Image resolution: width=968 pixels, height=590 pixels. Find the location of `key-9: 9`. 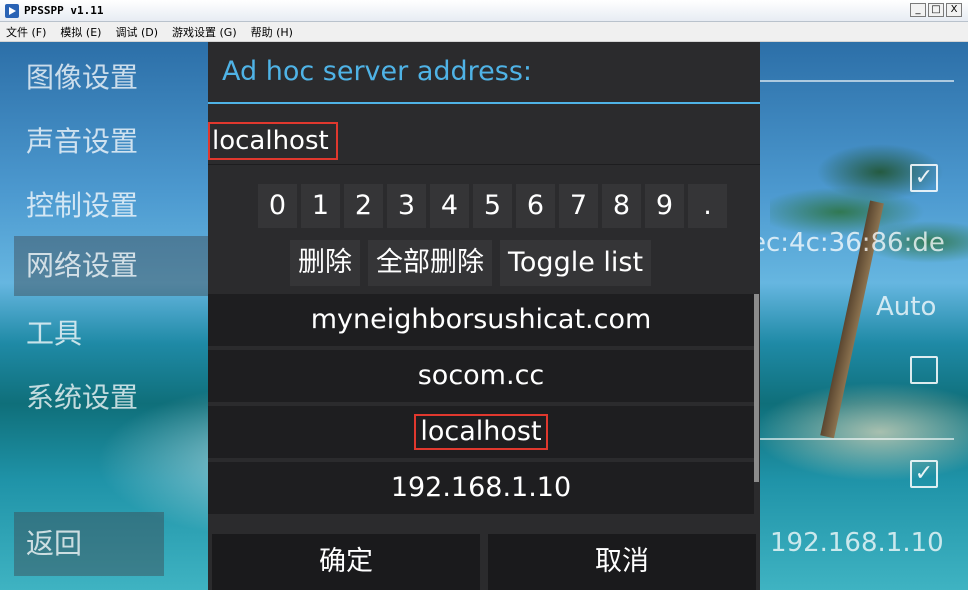

key-9: 9 is located at coordinates (664, 206).